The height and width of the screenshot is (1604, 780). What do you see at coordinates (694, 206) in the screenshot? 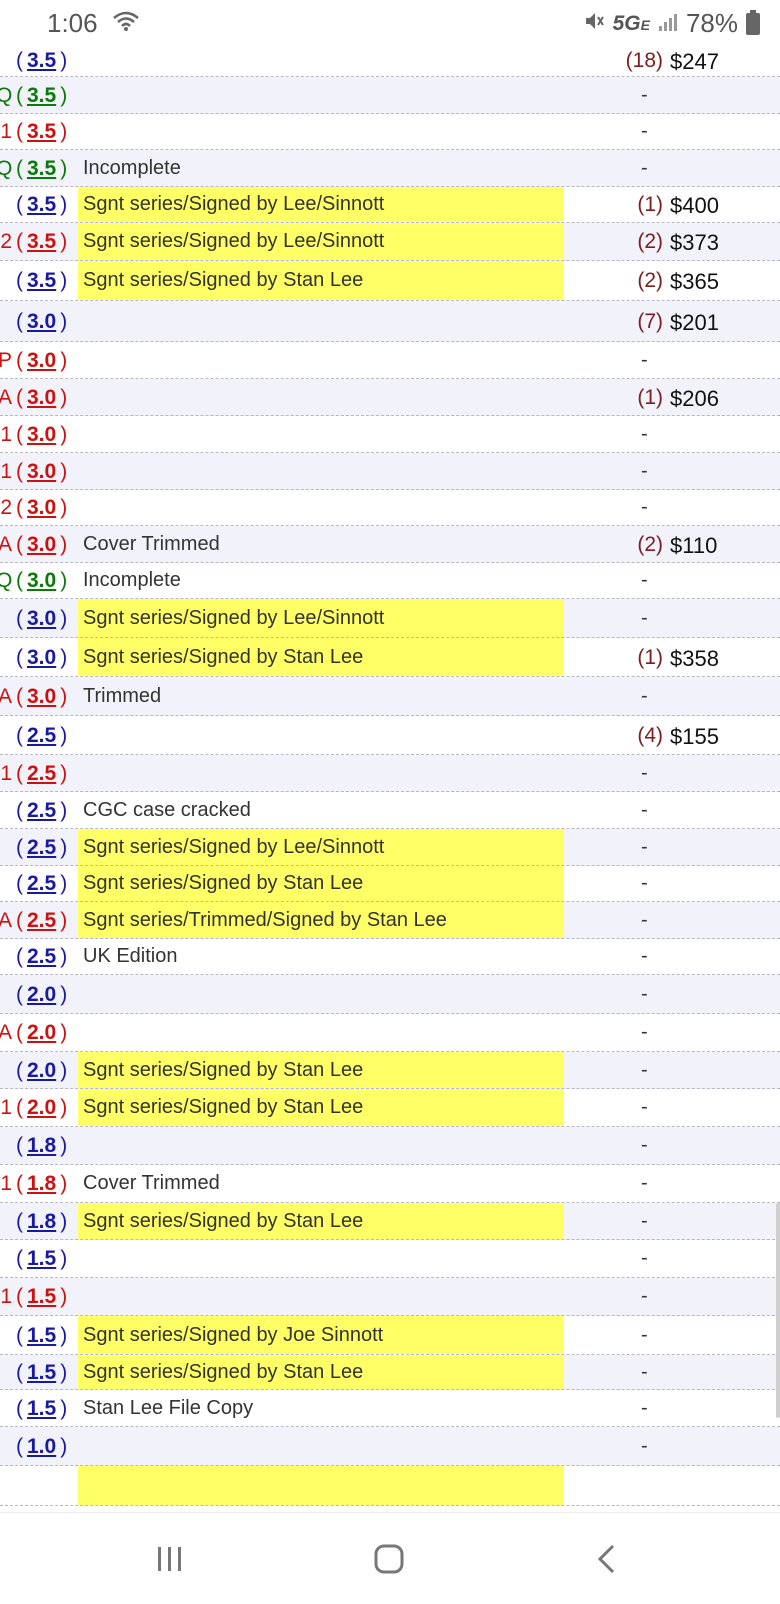
I see `sale-price: $400` at bounding box center [694, 206].